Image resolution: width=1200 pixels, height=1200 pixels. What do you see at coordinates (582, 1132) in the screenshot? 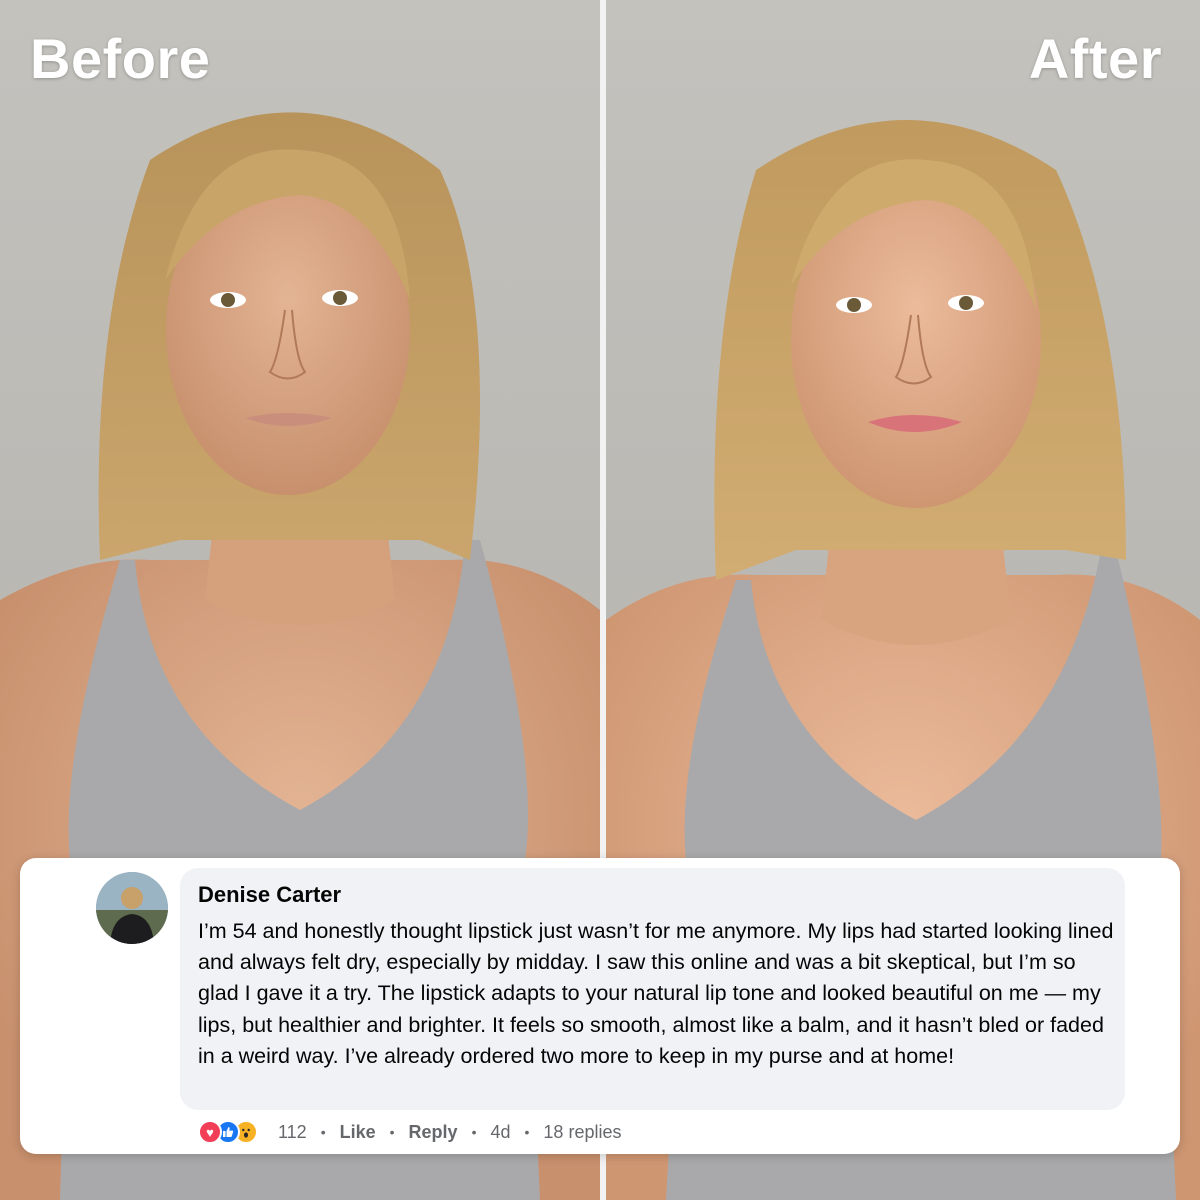
I see `replies-link: 18 replies` at bounding box center [582, 1132].